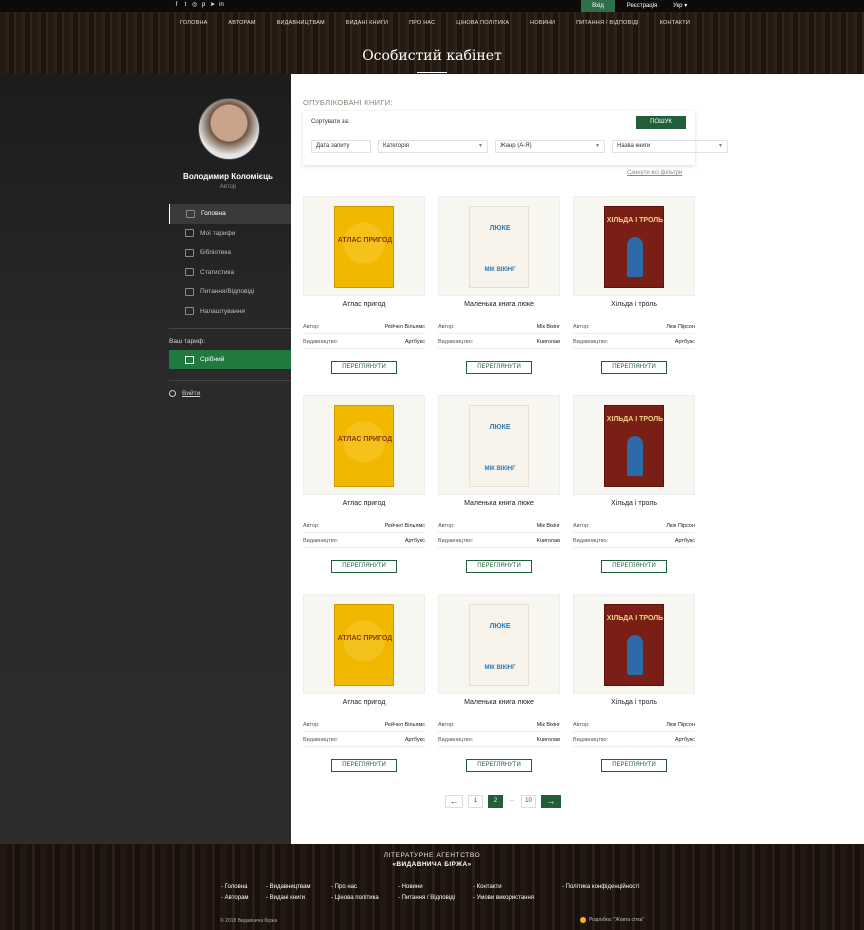  Describe the element at coordinates (249, 921) in the screenshot. I see `copyright: © 2018 Видавнича біржа` at that location.